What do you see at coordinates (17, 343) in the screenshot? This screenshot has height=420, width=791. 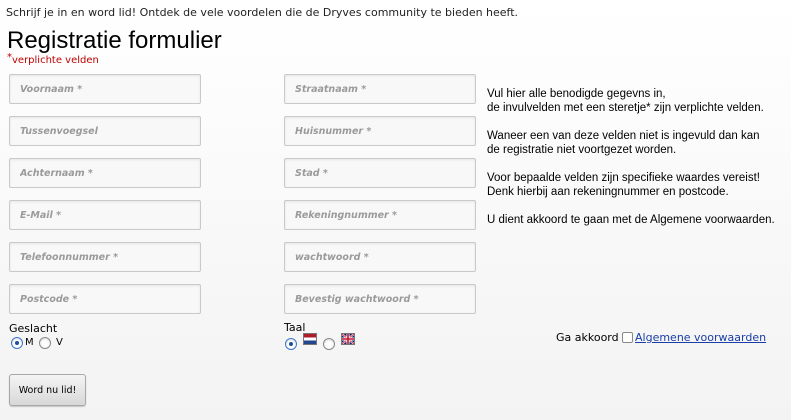 I see `gender-m-radio` at bounding box center [17, 343].